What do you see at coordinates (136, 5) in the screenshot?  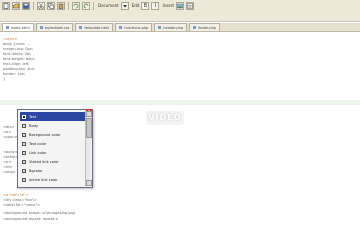 I see `menu-edit: Edit` at bounding box center [136, 5].